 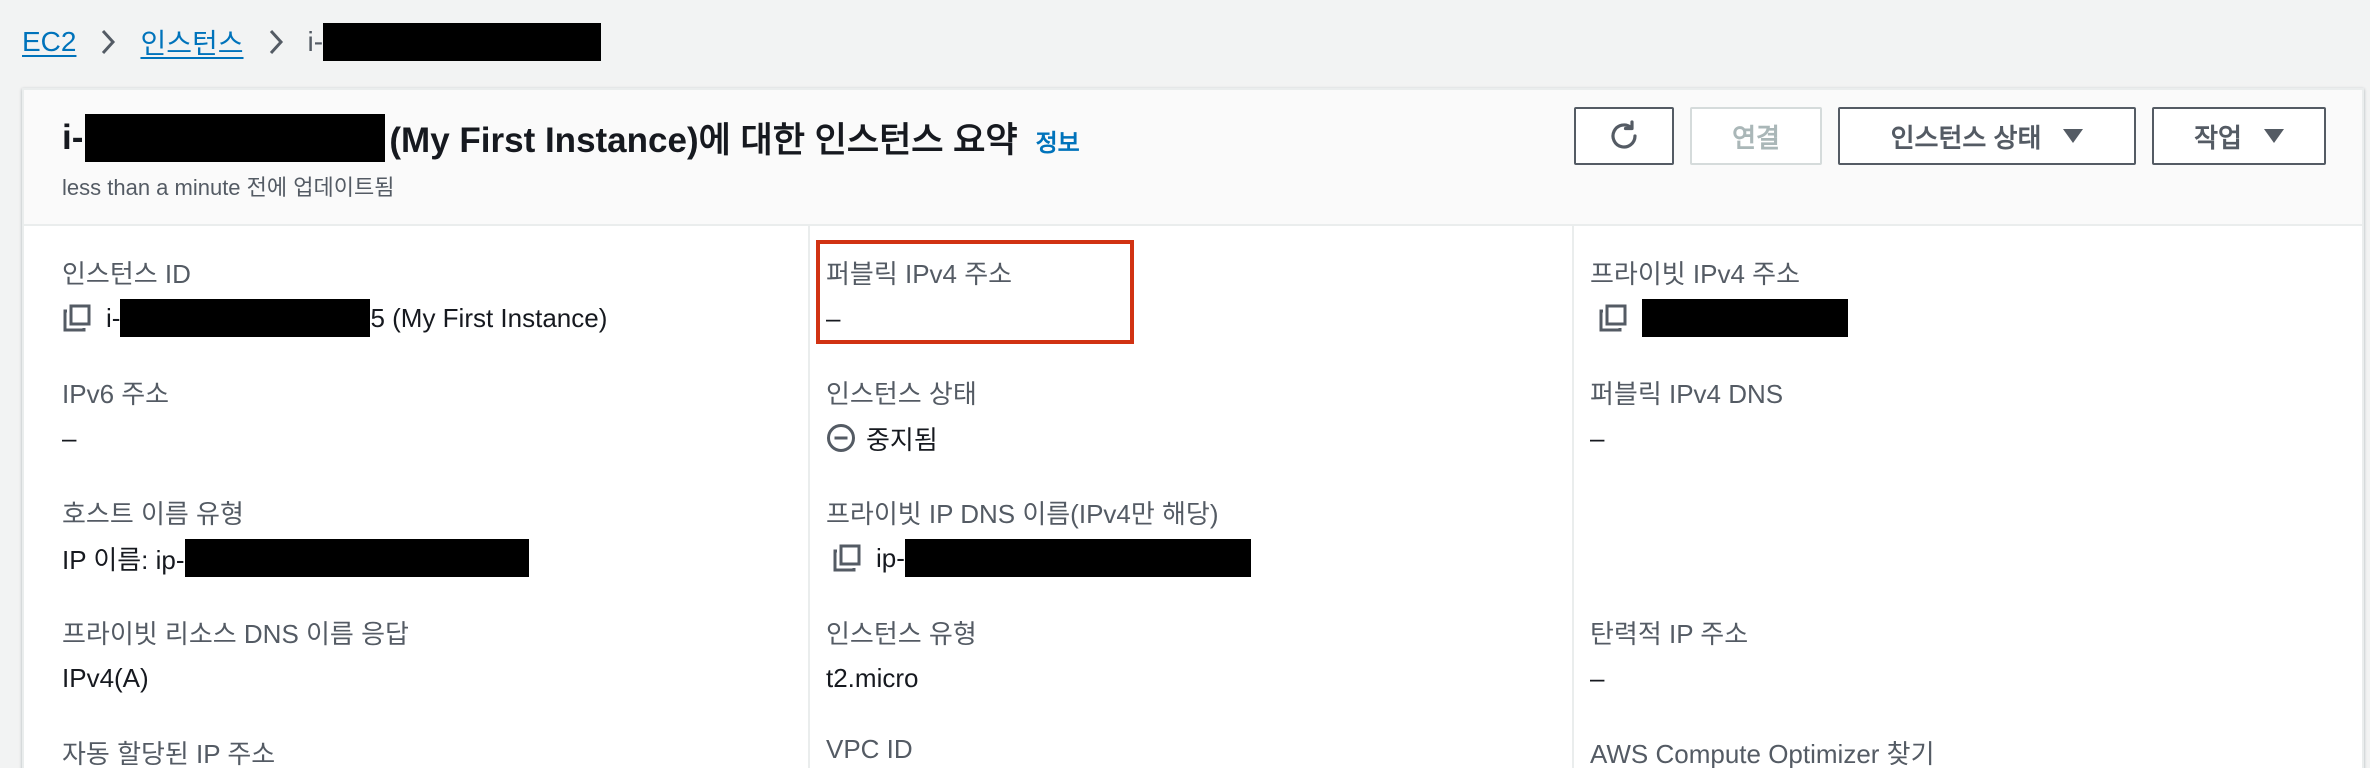 I want to click on field-auto-assigned-ip: 자동 할당된 IP 주소, so click(x=168, y=751).